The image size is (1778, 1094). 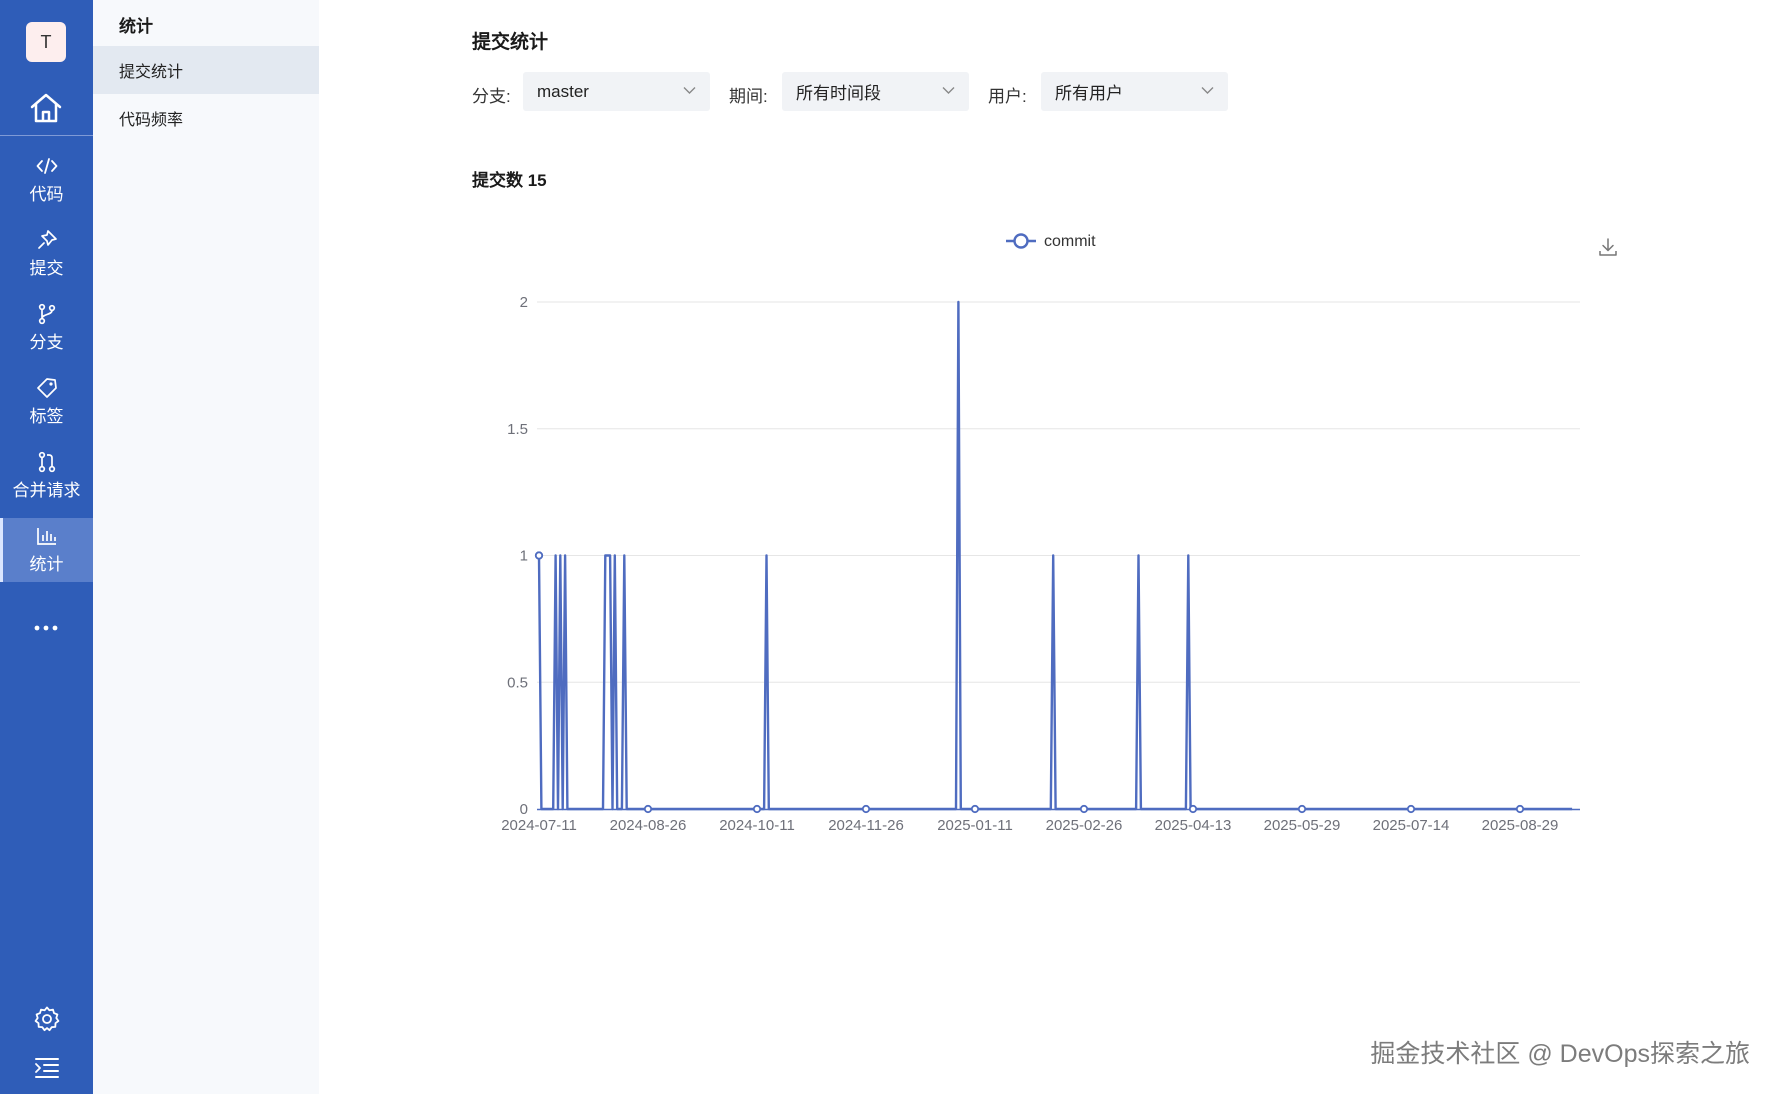 I want to click on x-tick-label: 2025-05-29, so click(x=1302, y=825).